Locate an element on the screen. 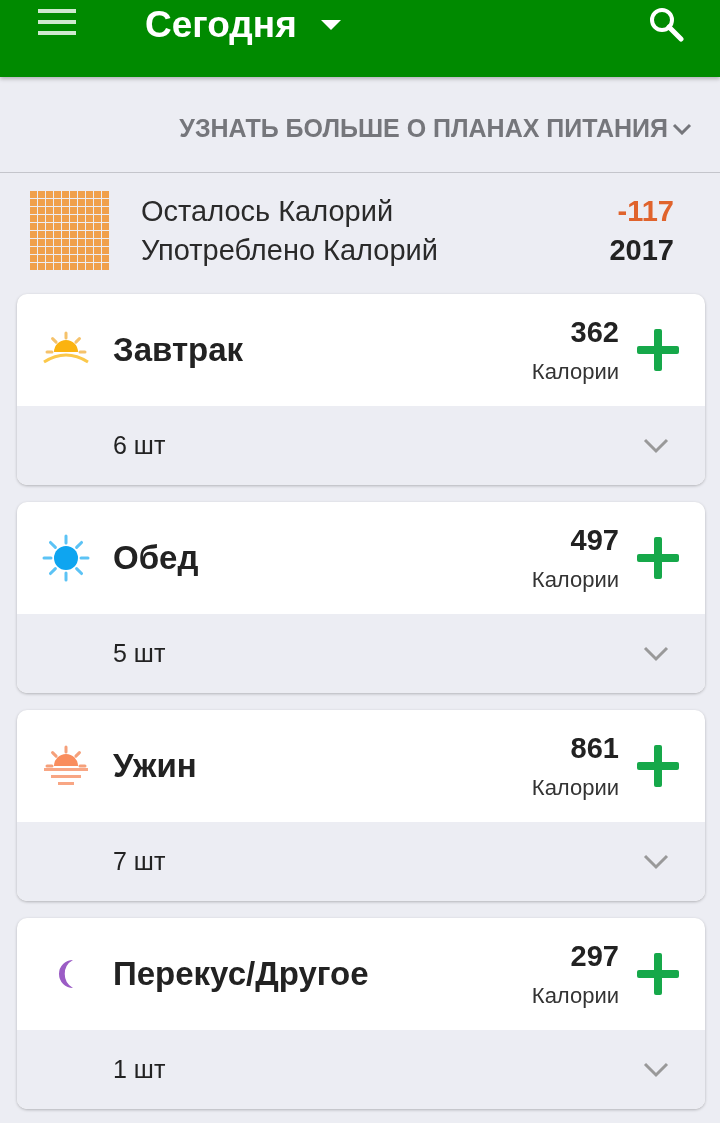  meal-name: Завтрак is located at coordinates (179, 350).